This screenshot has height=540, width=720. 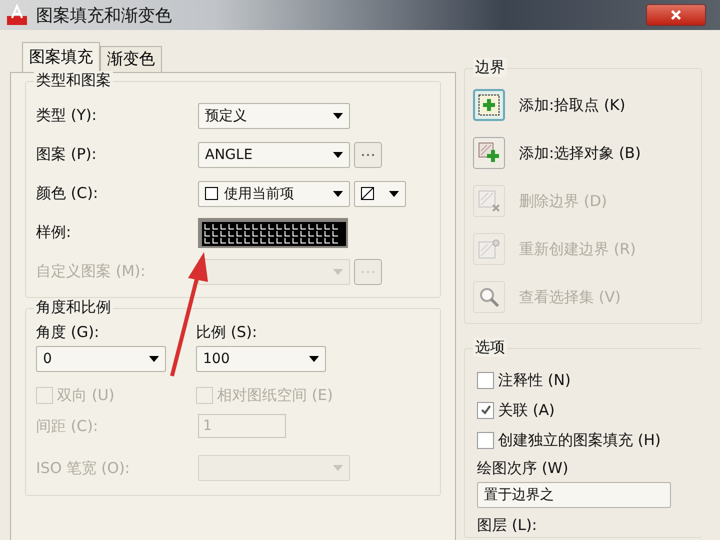 I want to click on check-icon, so click(x=486, y=410).